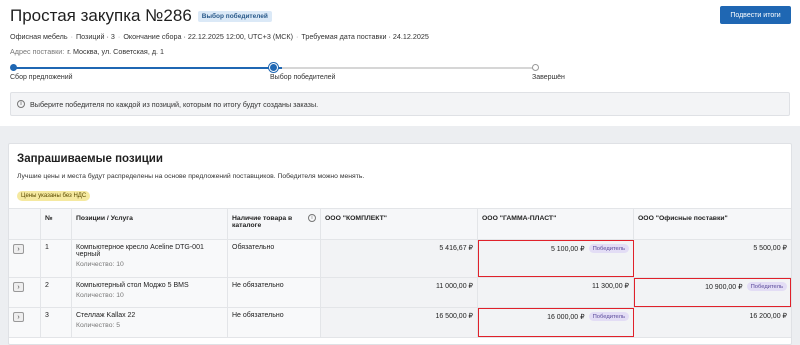 The image size is (800, 345). I want to click on title-row: Простая закупка №286 Выбор победителей, so click(141, 16).